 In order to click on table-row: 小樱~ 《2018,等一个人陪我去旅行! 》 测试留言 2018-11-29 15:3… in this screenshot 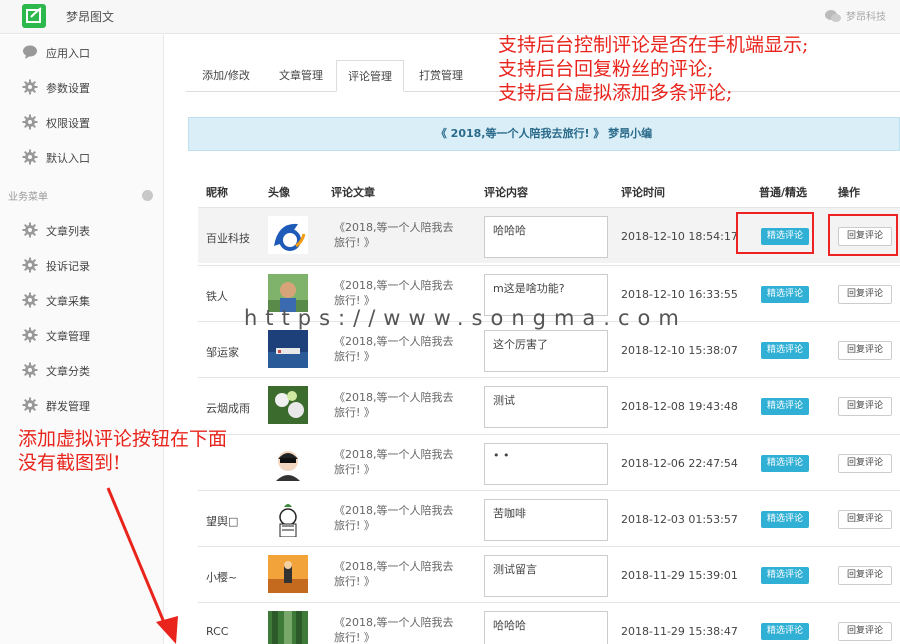, I will do `click(549, 574)`.